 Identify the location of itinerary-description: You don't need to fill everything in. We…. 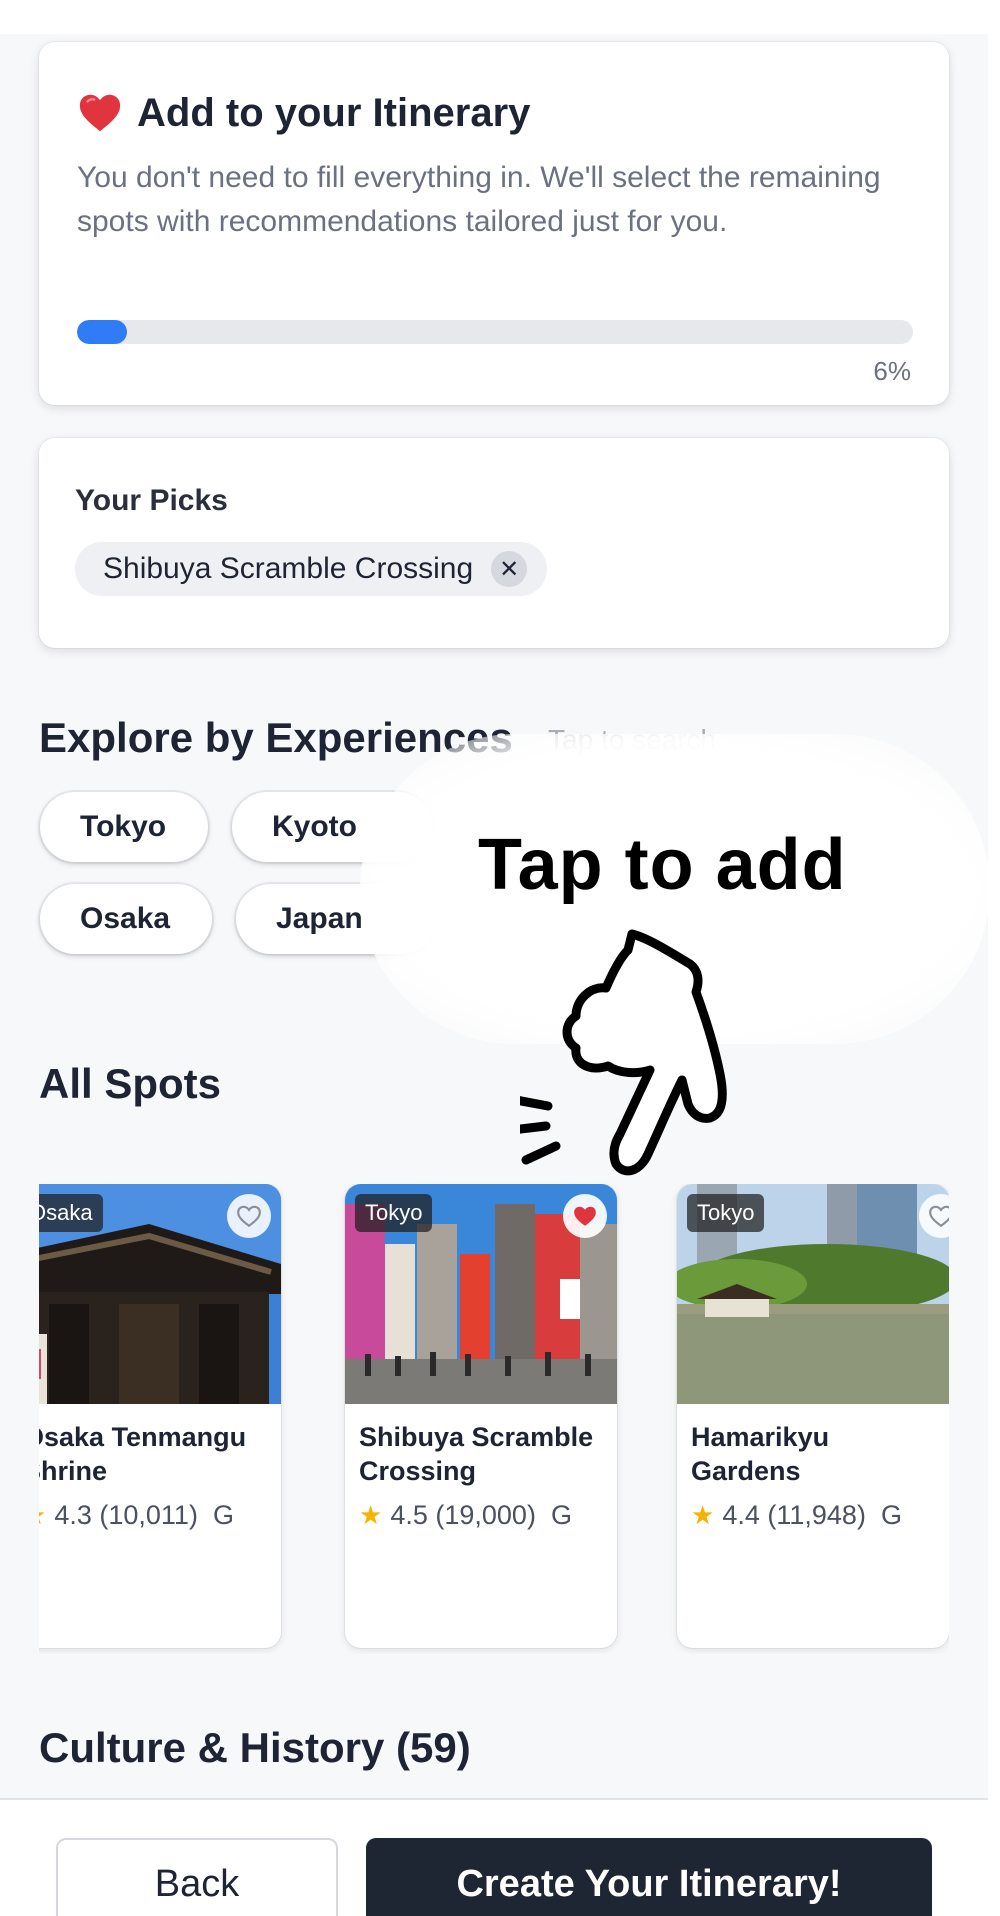
(479, 199).